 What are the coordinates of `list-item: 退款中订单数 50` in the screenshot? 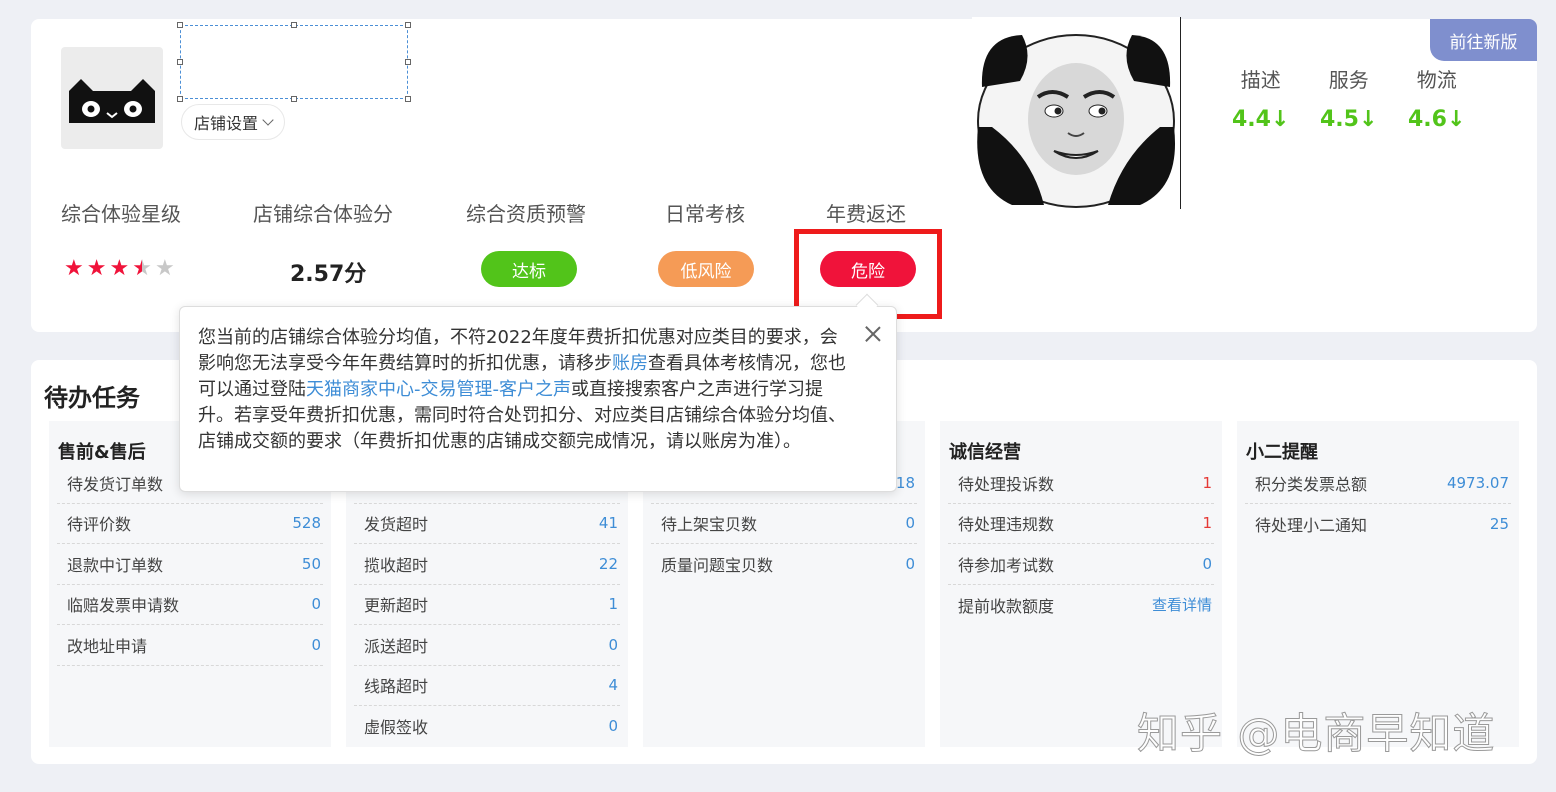 It's located at (190, 564).